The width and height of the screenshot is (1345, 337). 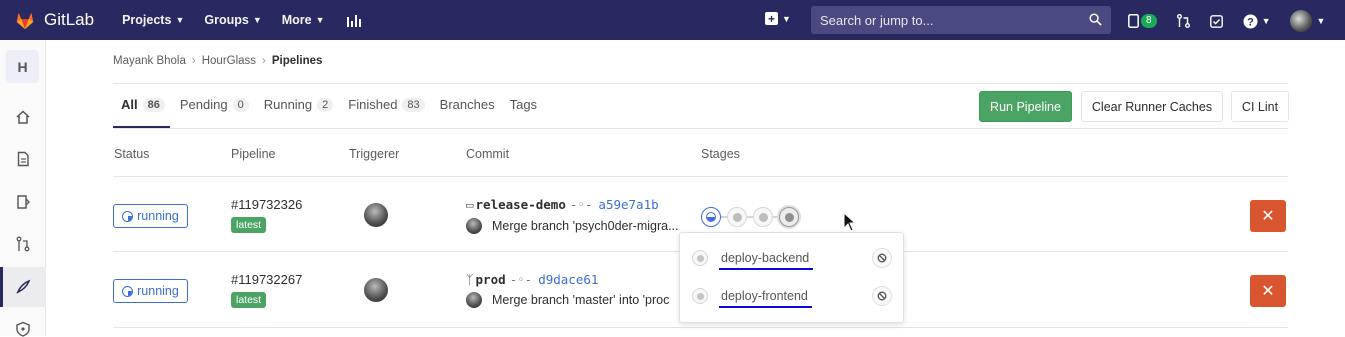 I want to click on nav-more: More ▼, so click(x=303, y=20).